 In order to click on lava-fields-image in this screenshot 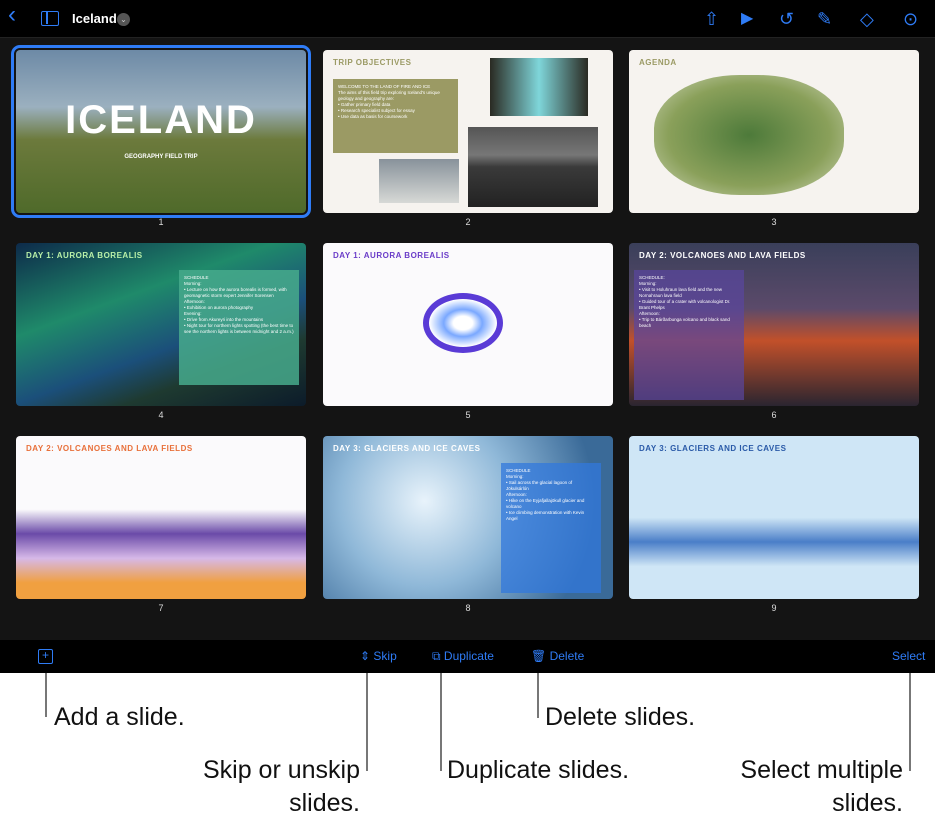, I will do `click(533, 167)`.